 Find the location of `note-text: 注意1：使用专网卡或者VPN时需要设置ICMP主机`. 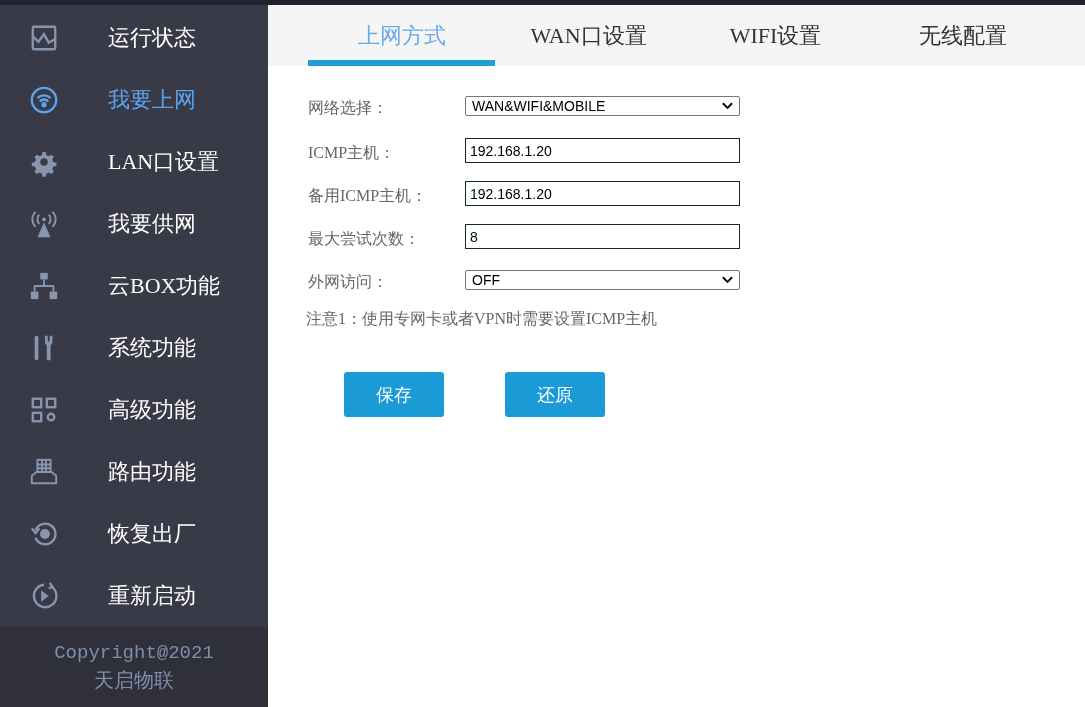

note-text: 注意1：使用专网卡或者VPN时需要设置ICMP主机 is located at coordinates (482, 319).